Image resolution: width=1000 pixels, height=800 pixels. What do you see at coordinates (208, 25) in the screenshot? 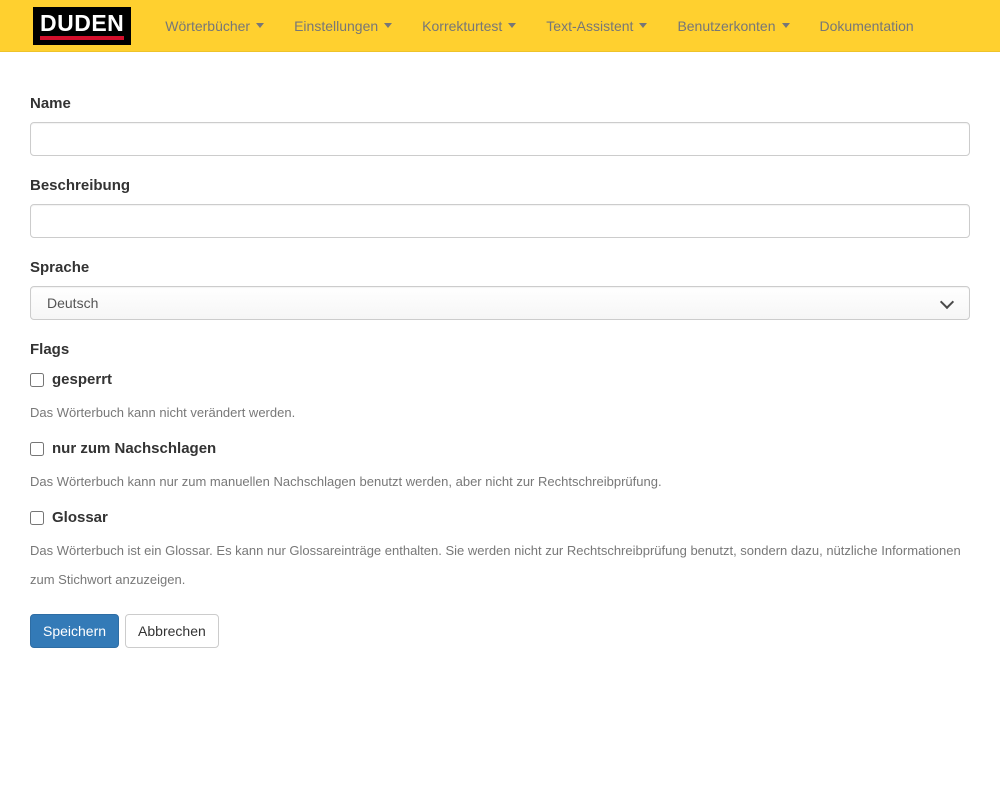
I see `nav-item-label: Wörterbücher` at bounding box center [208, 25].